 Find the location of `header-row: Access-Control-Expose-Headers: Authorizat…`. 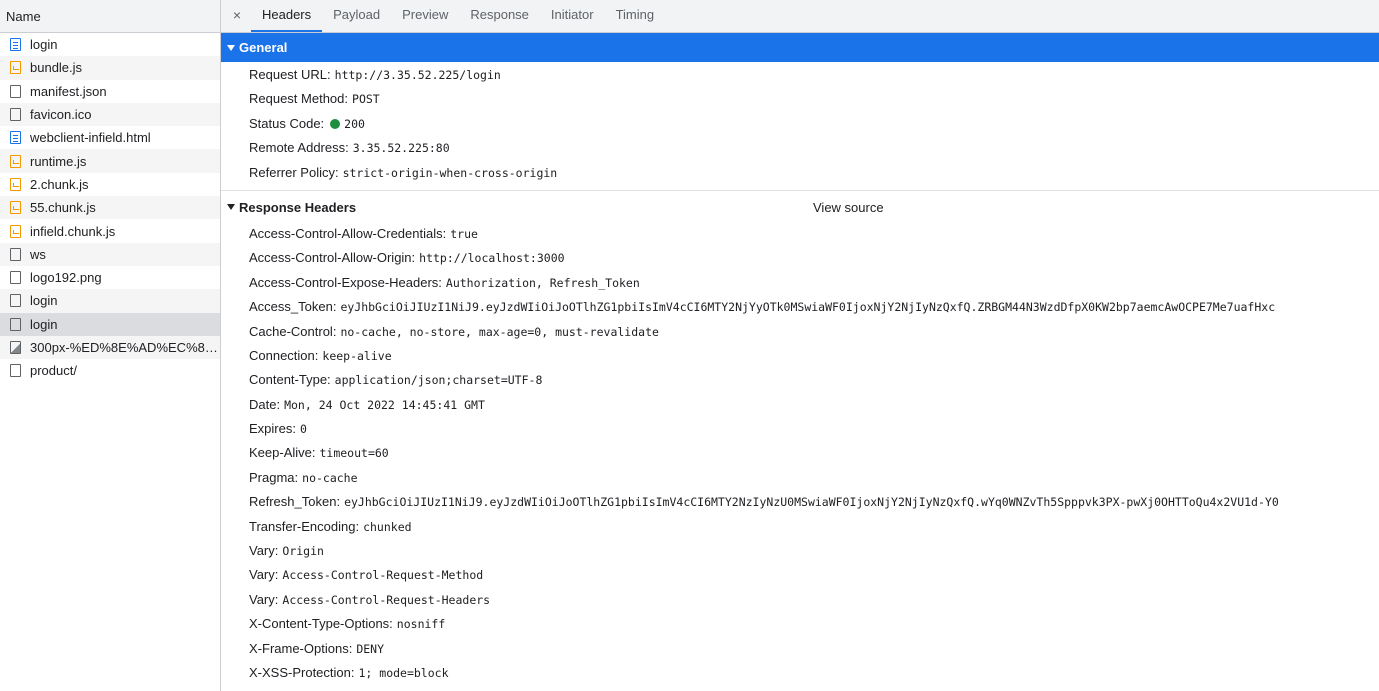

header-row: Access-Control-Expose-Headers: Authorizat… is located at coordinates (814, 283).